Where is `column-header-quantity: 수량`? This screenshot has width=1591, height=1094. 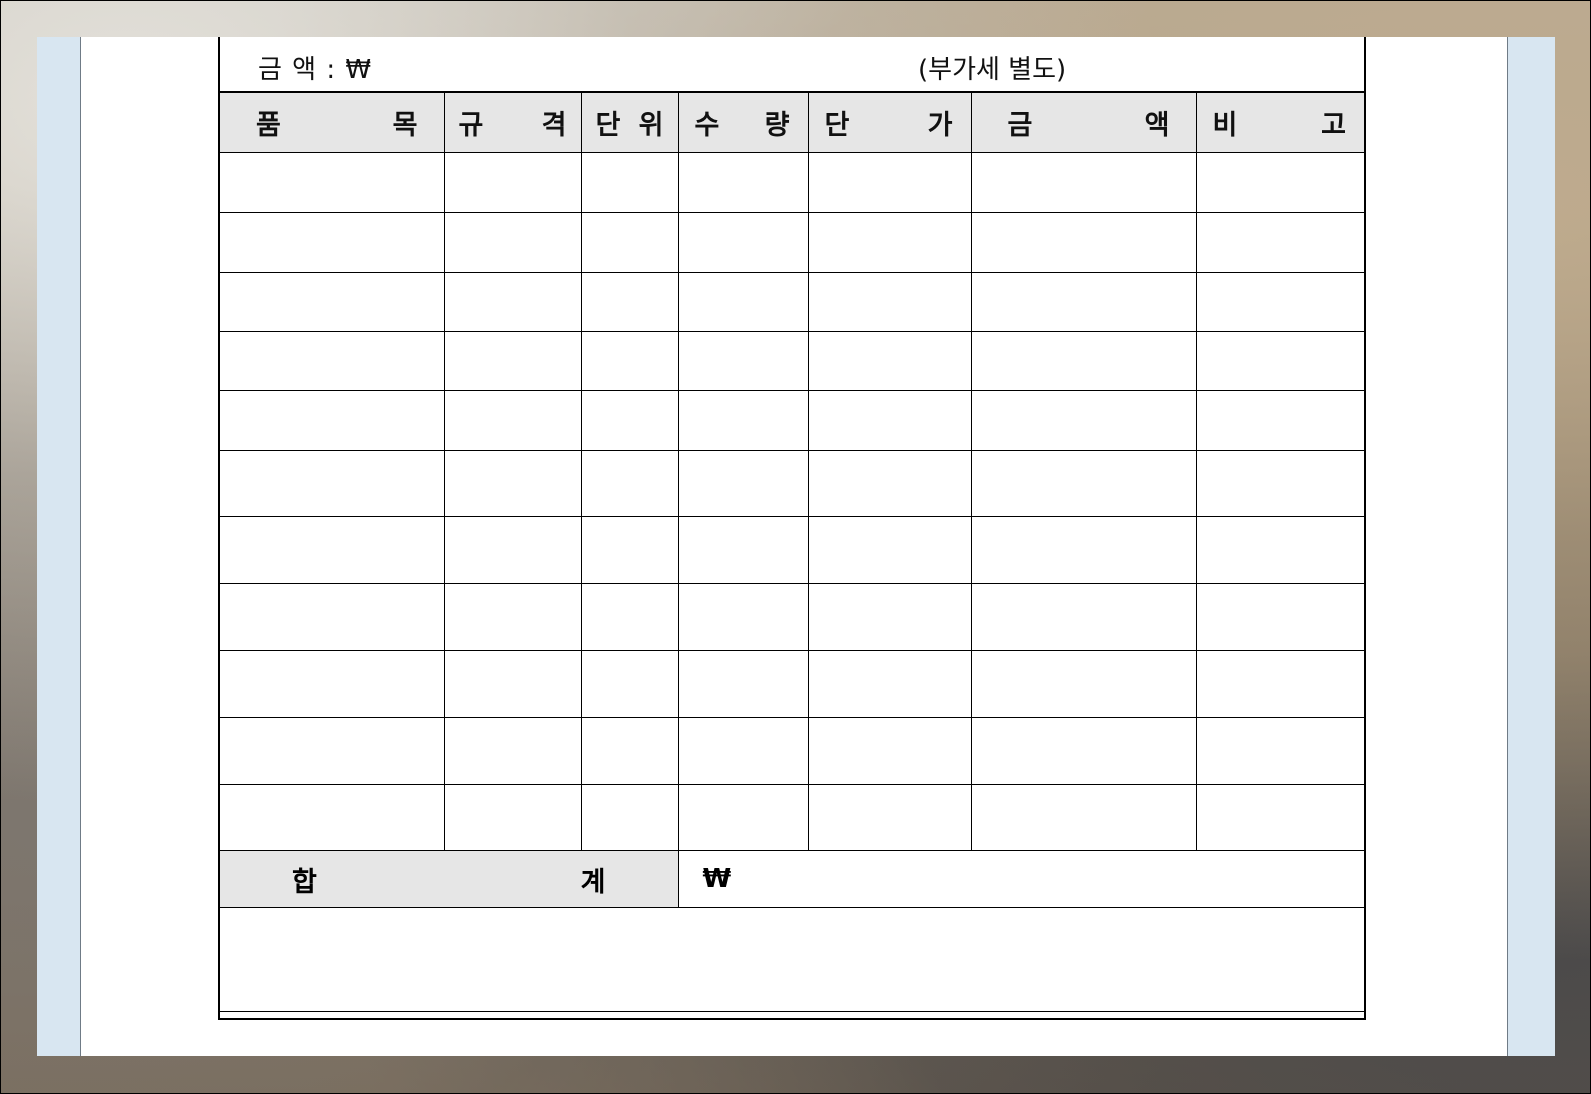
column-header-quantity: 수량 is located at coordinates (743, 122).